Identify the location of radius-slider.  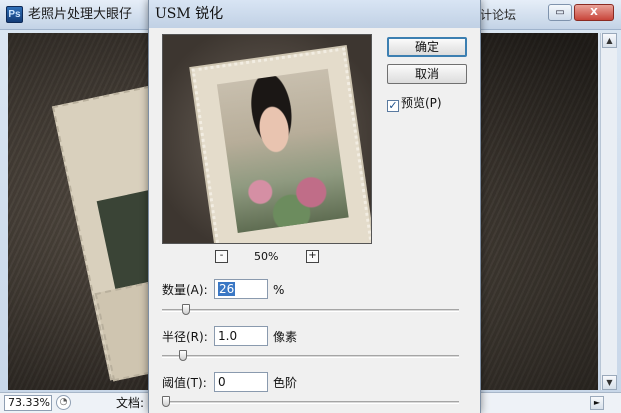
(310, 355).